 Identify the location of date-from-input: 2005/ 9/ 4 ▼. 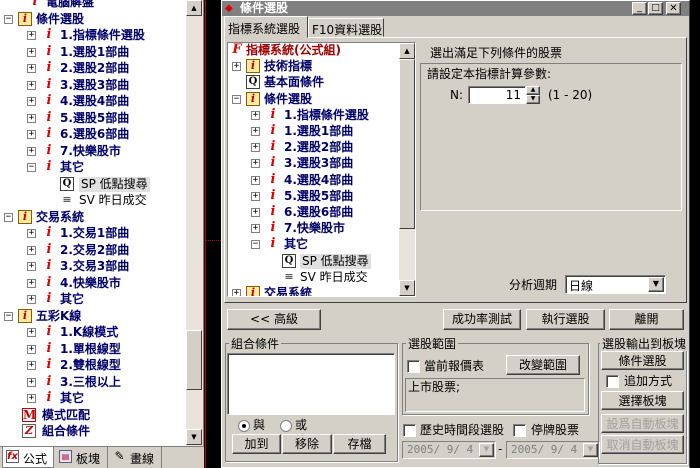
(449, 450).